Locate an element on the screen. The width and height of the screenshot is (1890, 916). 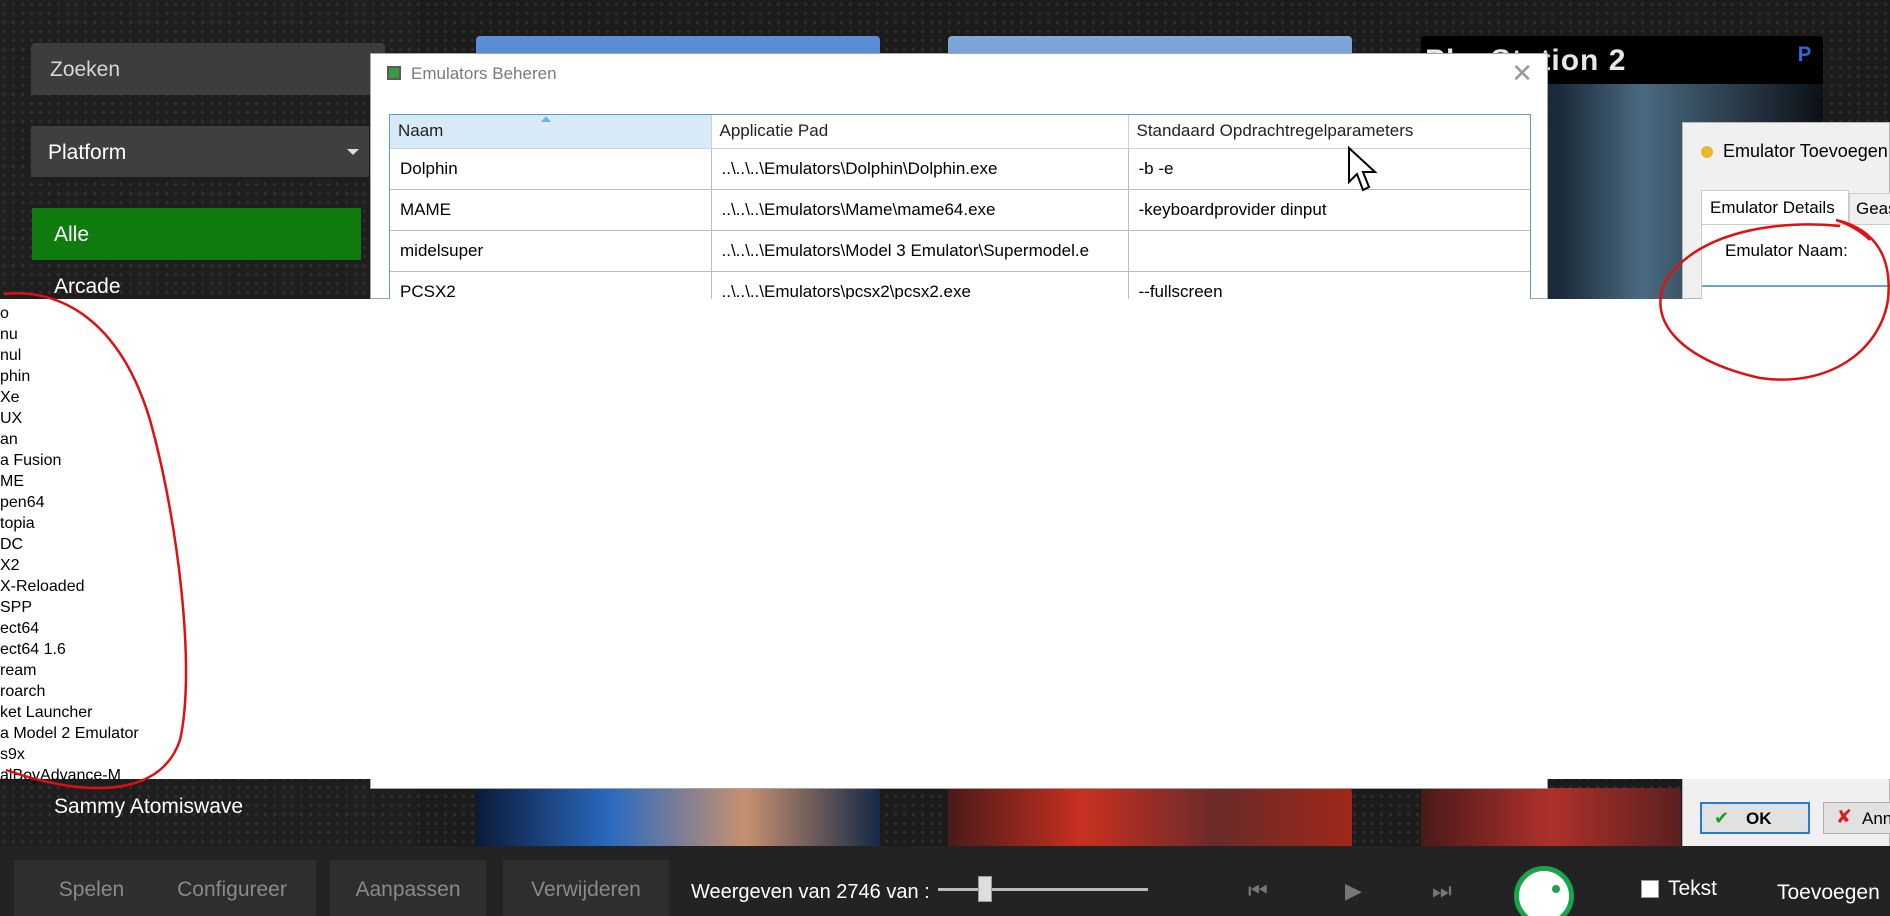
customize-button: Aanpassen is located at coordinates (408, 888).